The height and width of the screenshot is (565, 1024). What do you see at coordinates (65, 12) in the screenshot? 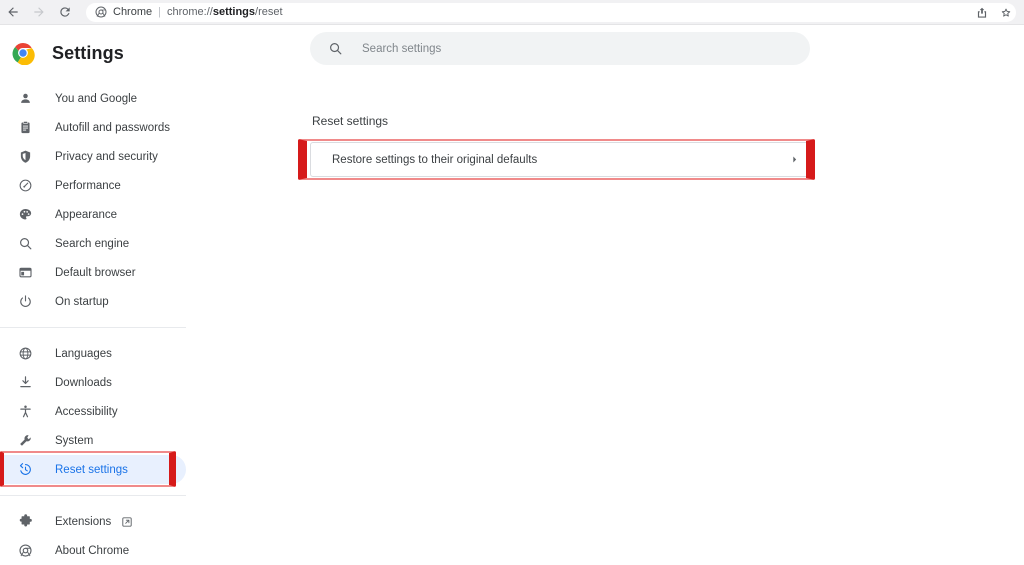
I see `reload-button` at bounding box center [65, 12].